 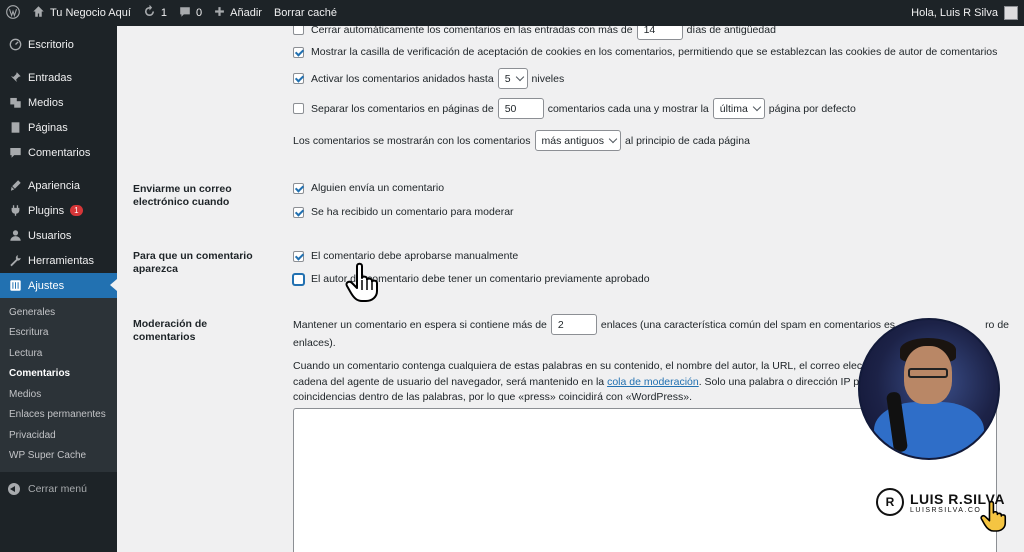 What do you see at coordinates (15, 128) in the screenshot?
I see `pages-icon` at bounding box center [15, 128].